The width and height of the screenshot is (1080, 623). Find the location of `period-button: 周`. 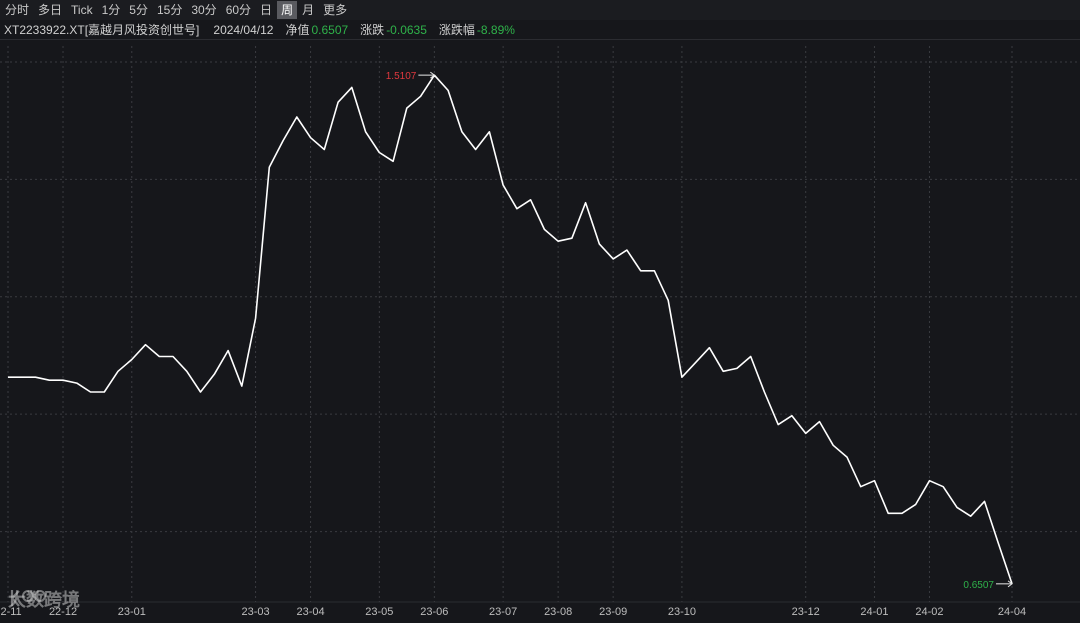

period-button: 周 is located at coordinates (287, 10).